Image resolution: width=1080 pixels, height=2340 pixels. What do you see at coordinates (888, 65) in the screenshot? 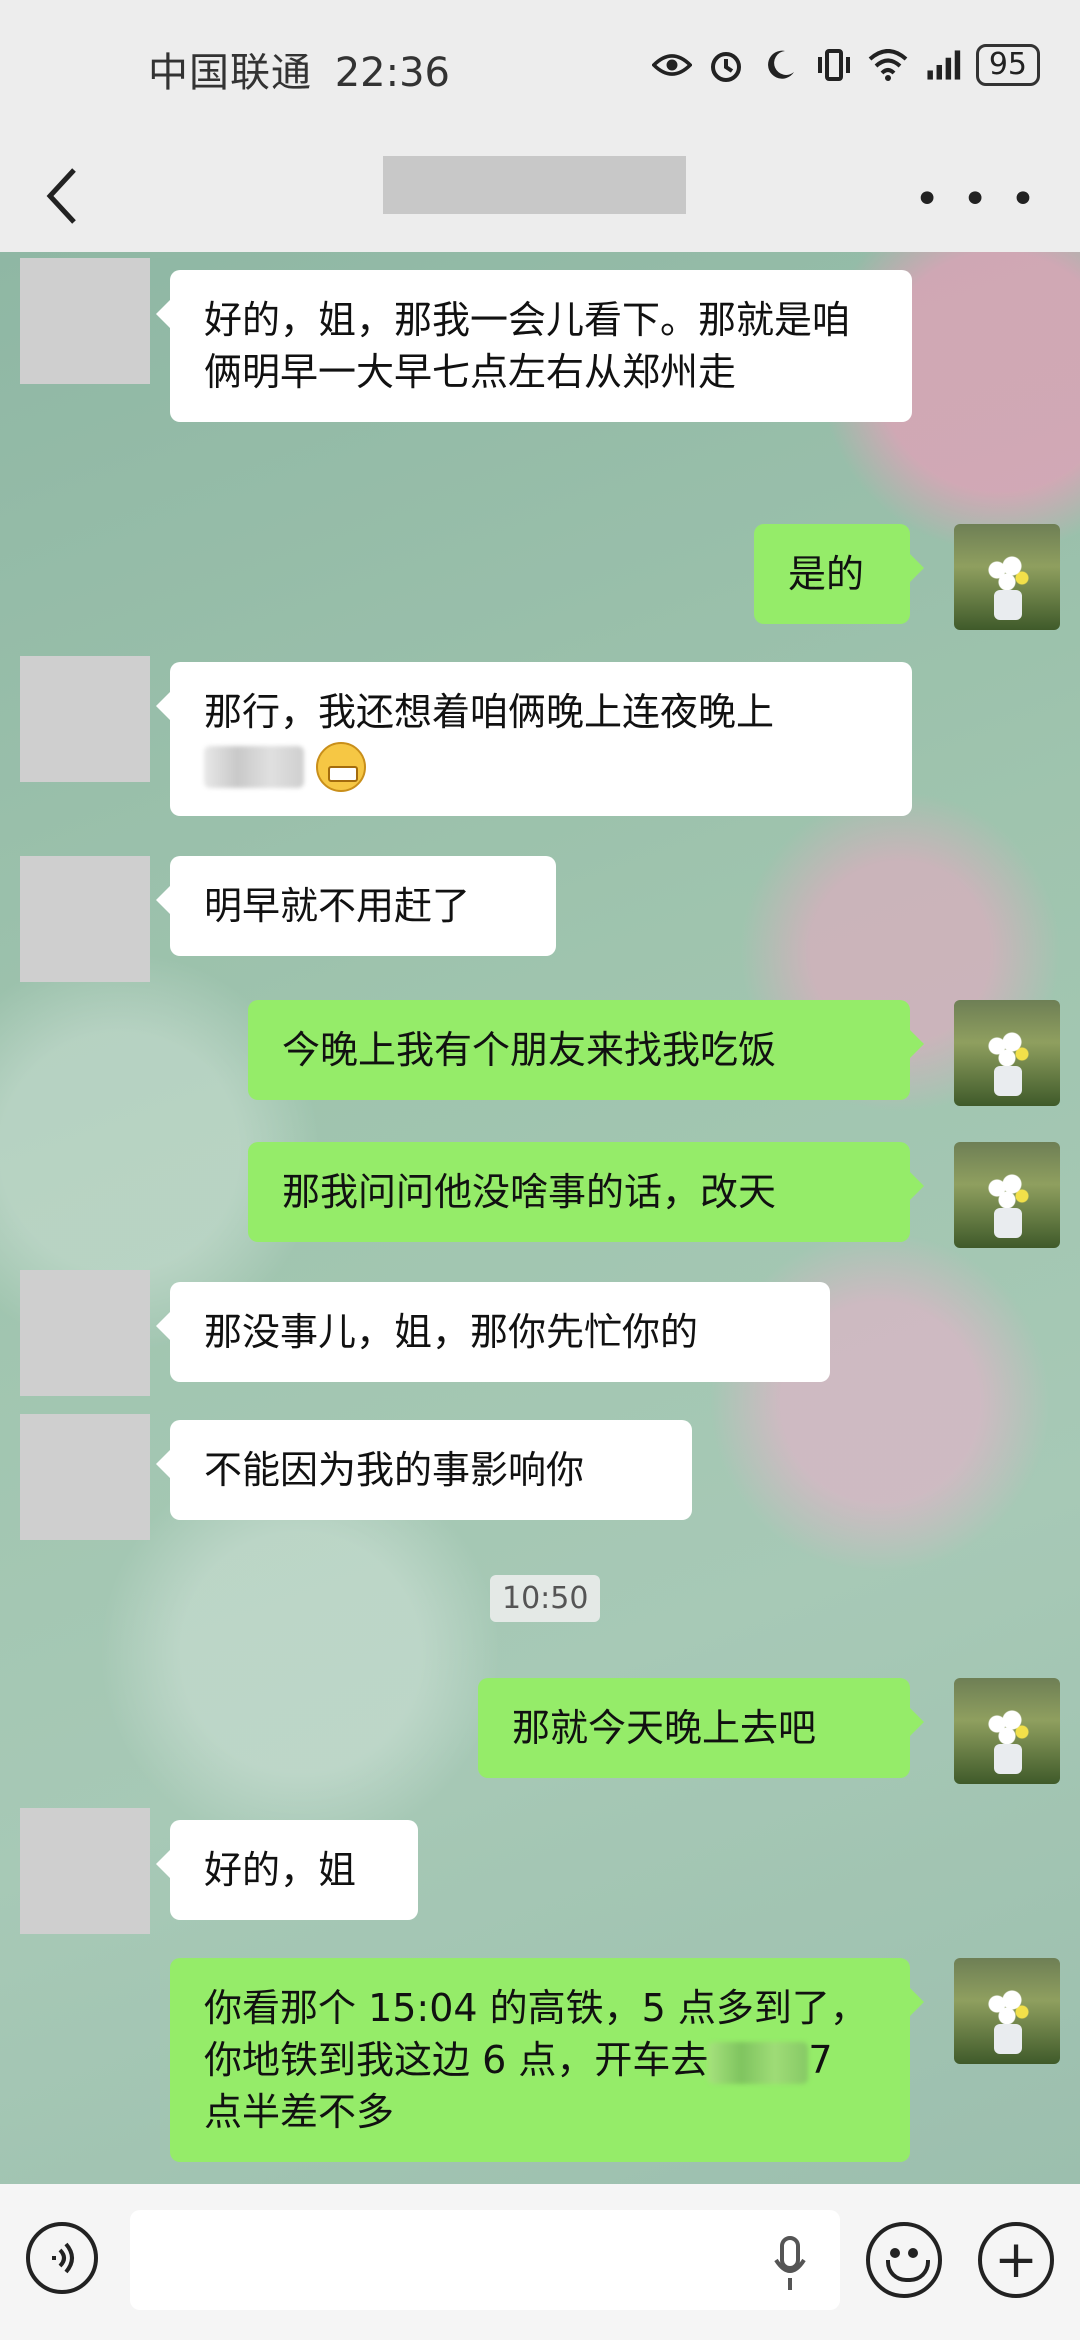
I see `wifi-icon` at bounding box center [888, 65].